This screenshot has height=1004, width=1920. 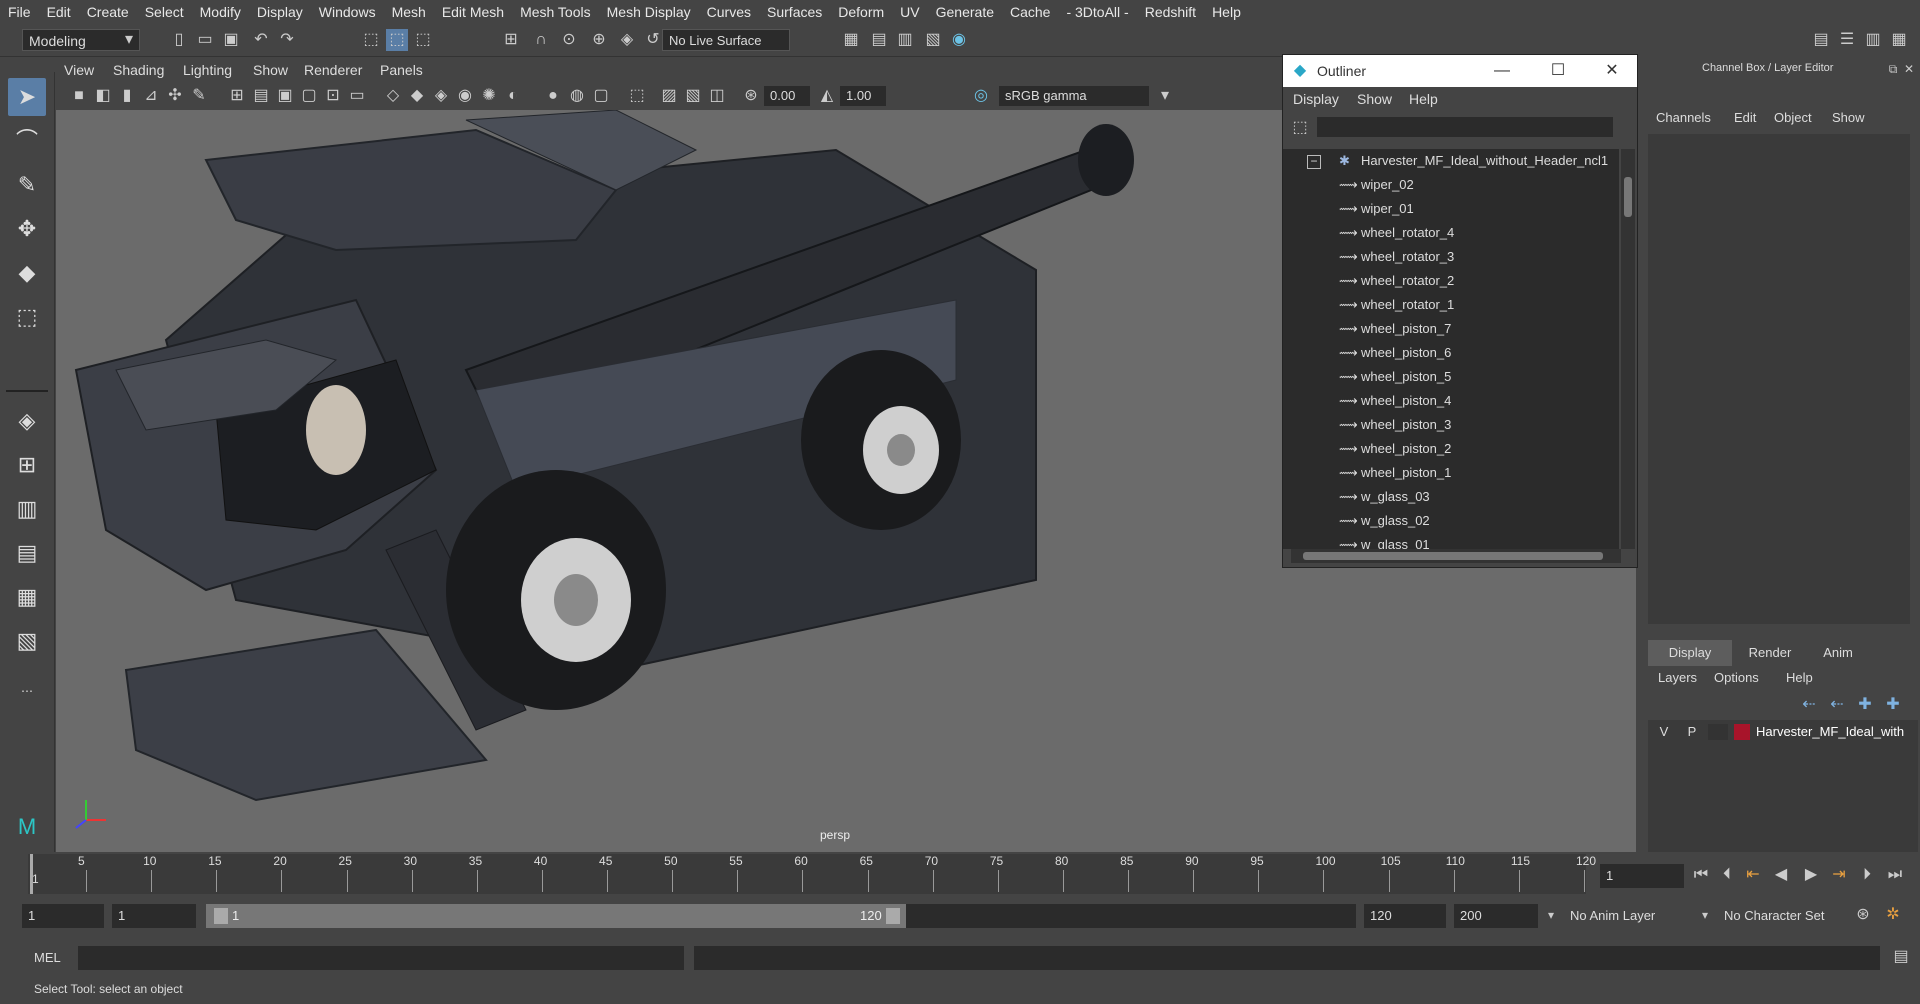 I want to click on menu-edit: Edit, so click(x=59, y=12).